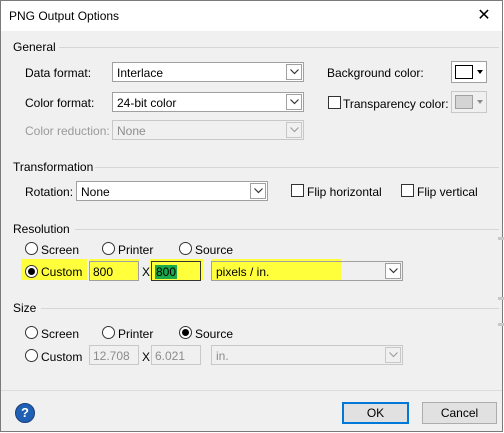  Describe the element at coordinates (60, 103) in the screenshot. I see `color-format-label: Color format:` at that location.